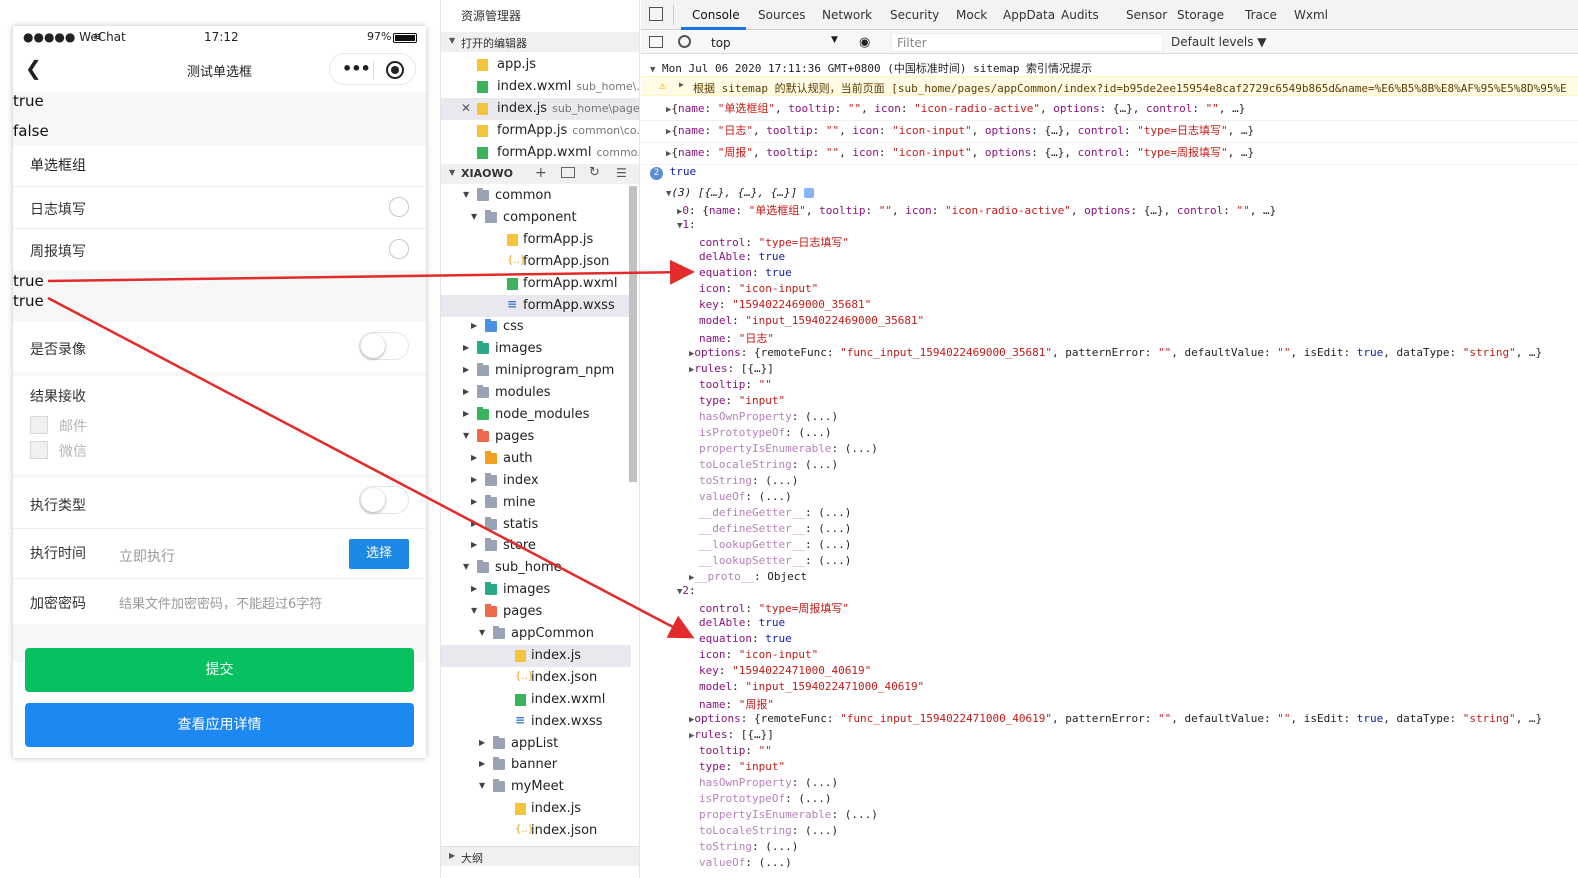 Image resolution: width=1578 pixels, height=878 pixels. Describe the element at coordinates (219, 725) in the screenshot. I see `view-details-button: 查看应用详情` at that location.